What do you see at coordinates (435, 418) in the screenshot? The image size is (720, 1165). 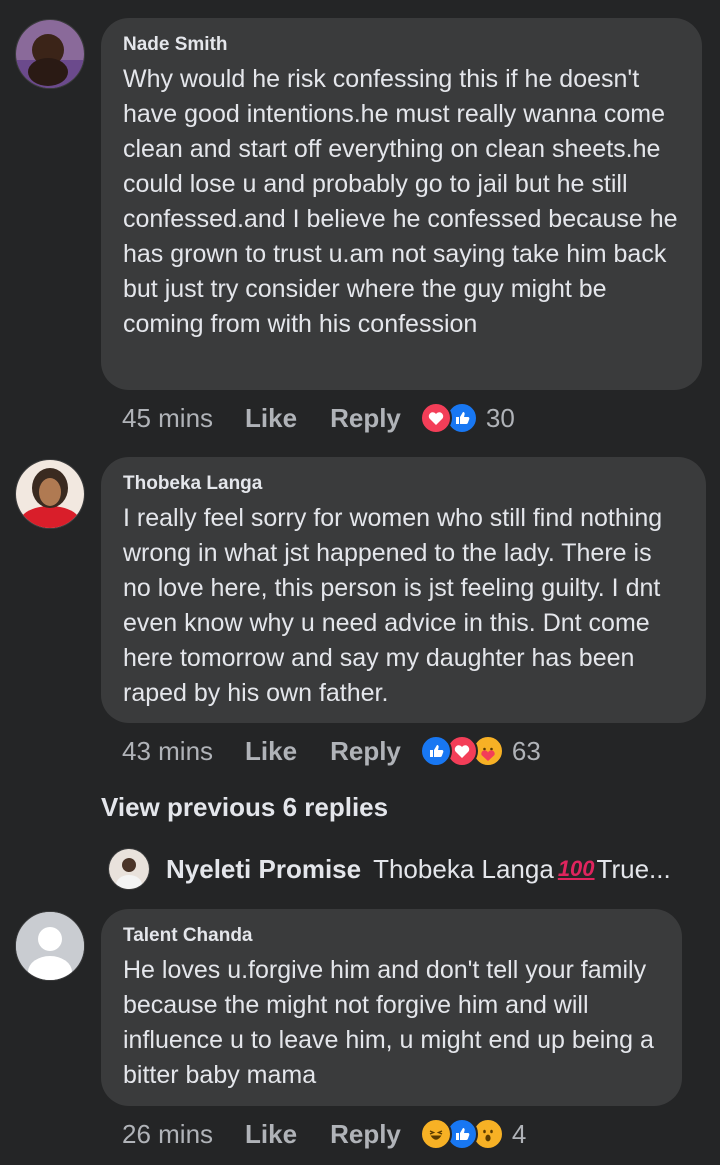 I see `love-icon` at bounding box center [435, 418].